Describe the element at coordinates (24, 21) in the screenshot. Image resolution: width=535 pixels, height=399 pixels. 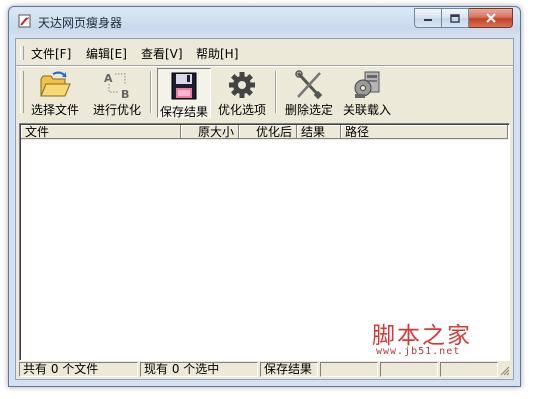
I see `app-icon` at that location.